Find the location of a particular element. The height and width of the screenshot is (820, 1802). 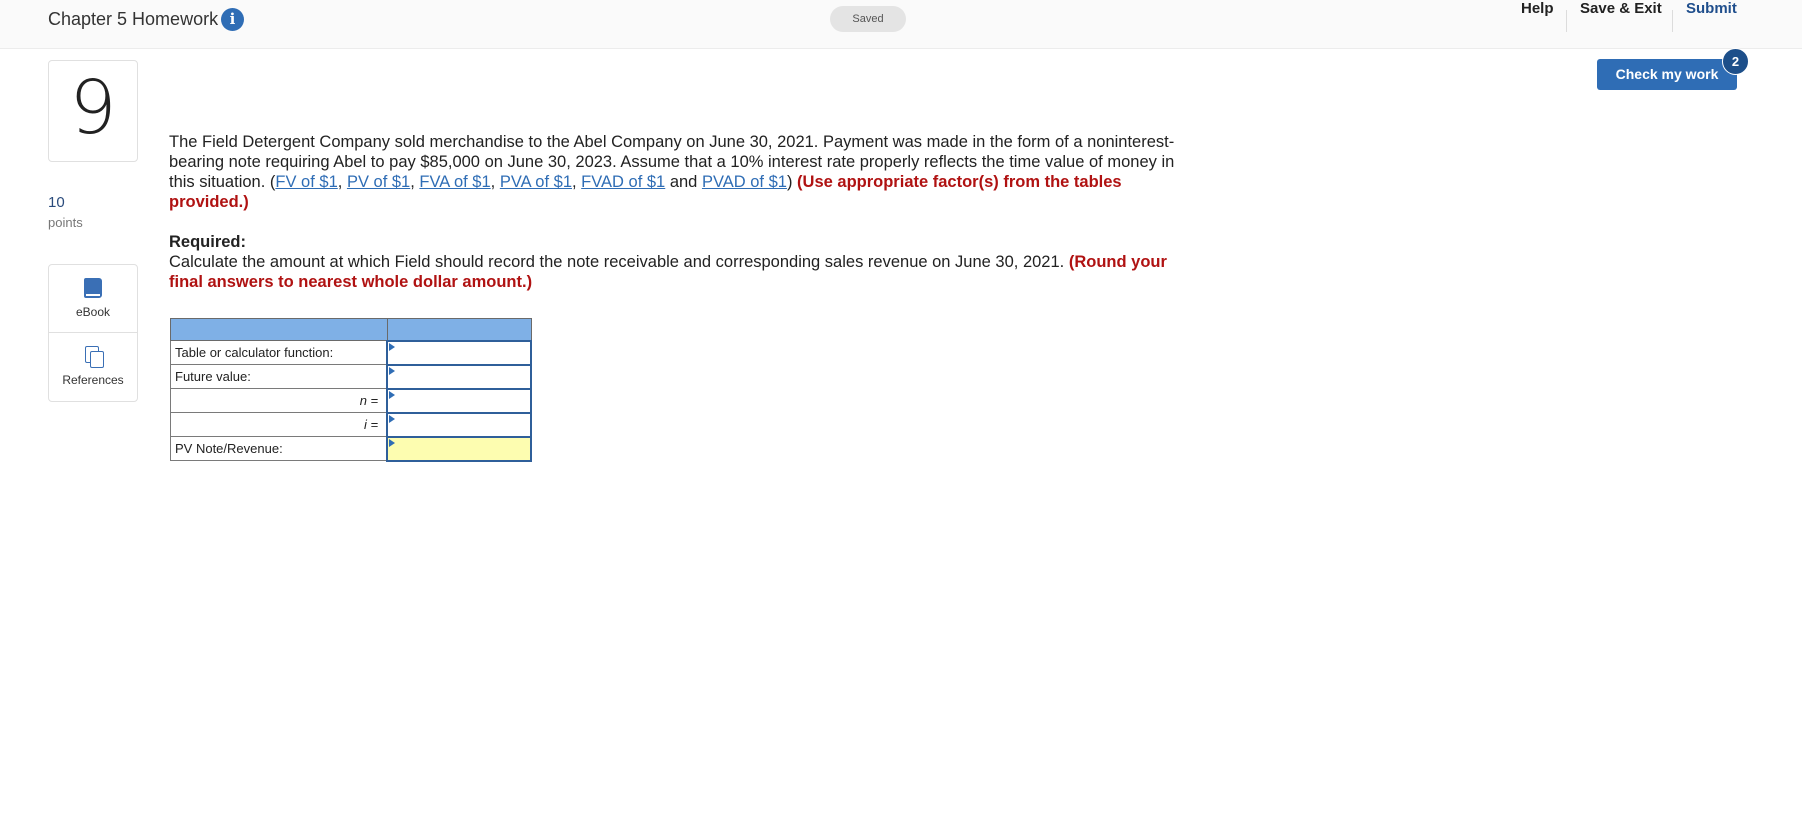

i-input is located at coordinates (459, 424).